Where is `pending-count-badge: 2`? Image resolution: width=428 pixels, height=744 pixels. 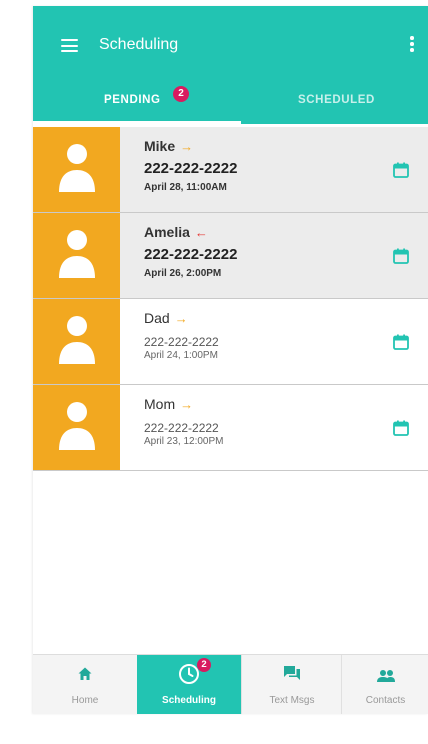 pending-count-badge: 2 is located at coordinates (181, 94).